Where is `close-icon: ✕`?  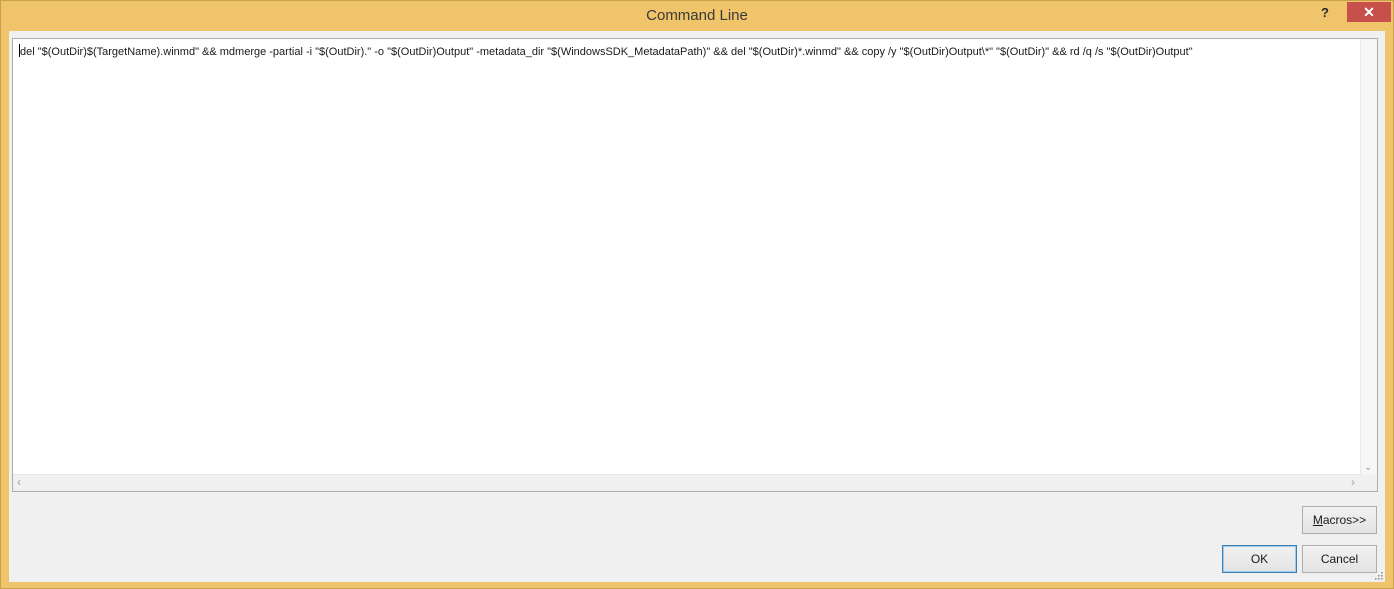
close-icon: ✕ is located at coordinates (1369, 12).